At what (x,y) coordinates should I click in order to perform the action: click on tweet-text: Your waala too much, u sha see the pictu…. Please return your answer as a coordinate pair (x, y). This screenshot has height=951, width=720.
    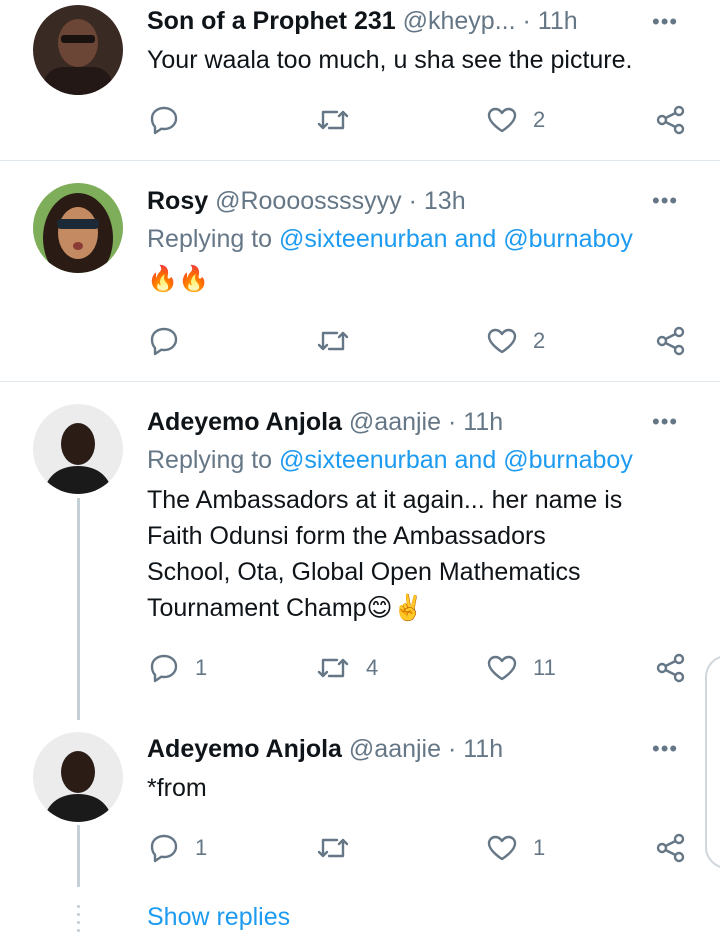
    Looking at the image, I should click on (390, 60).